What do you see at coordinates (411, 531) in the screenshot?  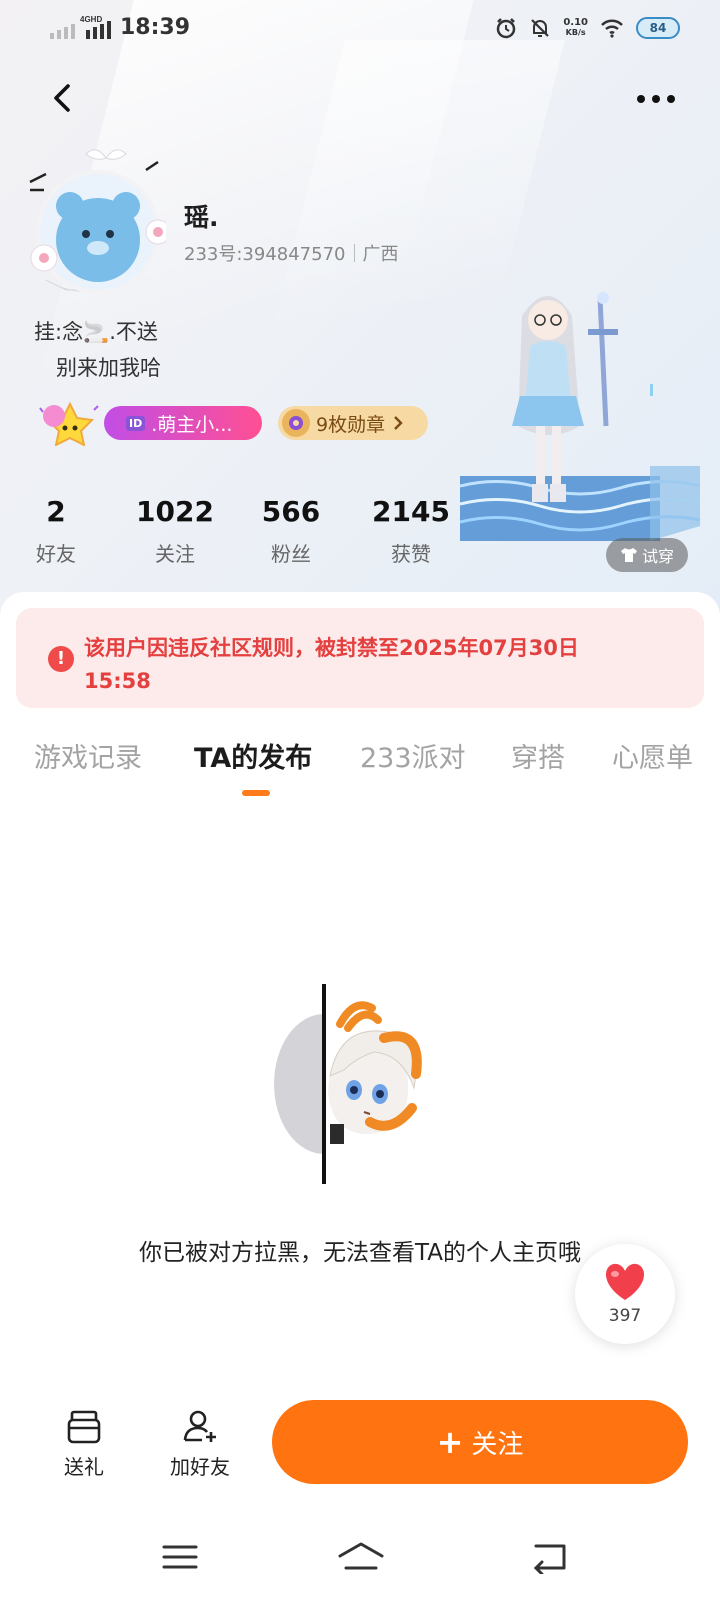 I see `stat-likes-received: 2145 获赞` at bounding box center [411, 531].